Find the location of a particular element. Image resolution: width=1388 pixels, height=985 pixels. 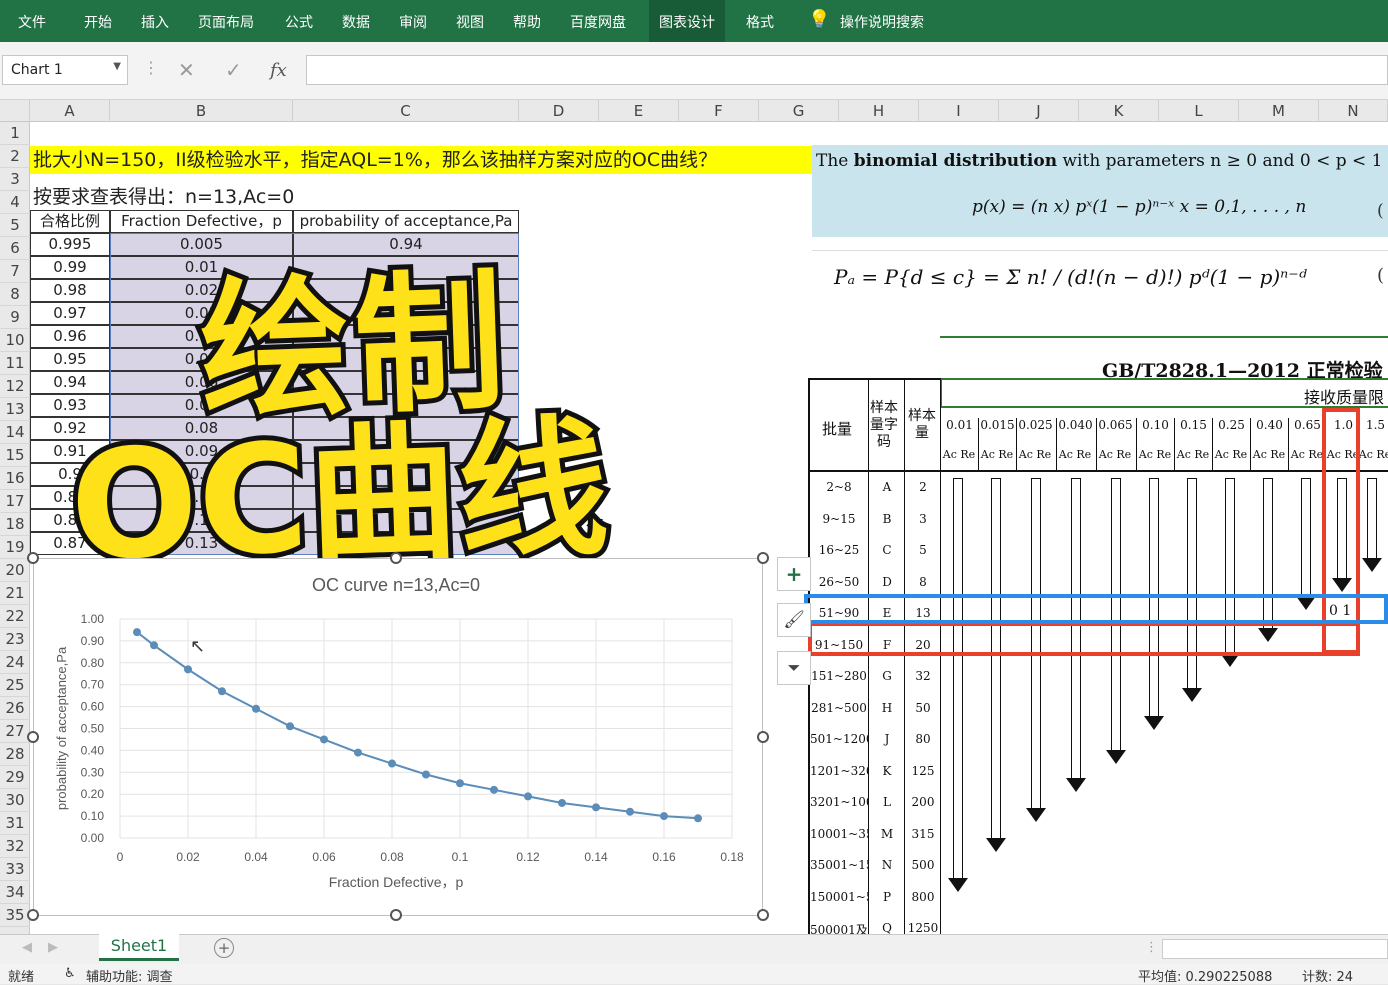

row-header: 35 is located at coordinates (15, 915).